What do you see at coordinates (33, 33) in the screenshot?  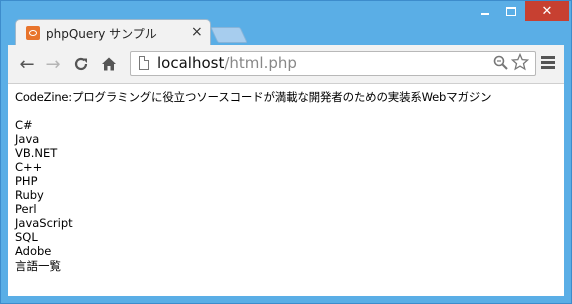 I see `phpquery-favicon-icon` at bounding box center [33, 33].